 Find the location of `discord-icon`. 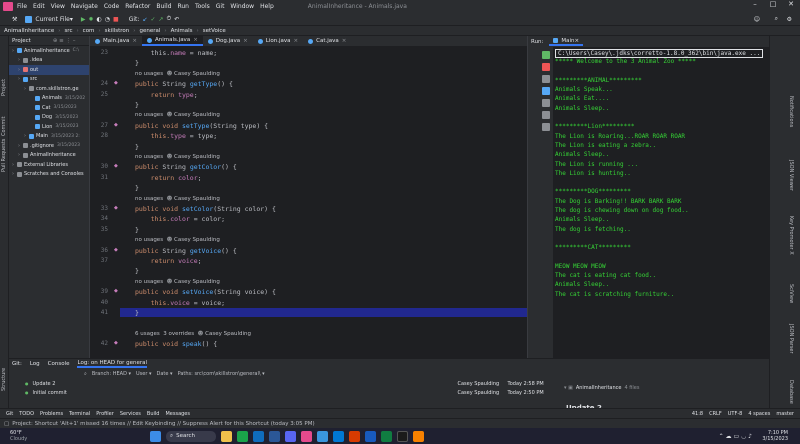

discord-icon is located at coordinates (290, 436).